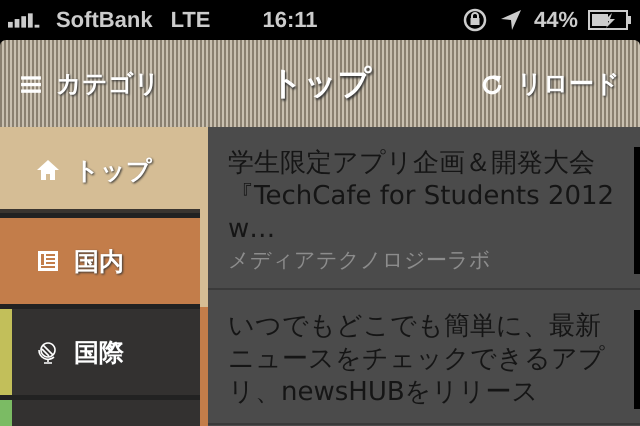 Image resolution: width=640 pixels, height=426 pixels. I want to click on sidebar-item: 国際, so click(100, 352).